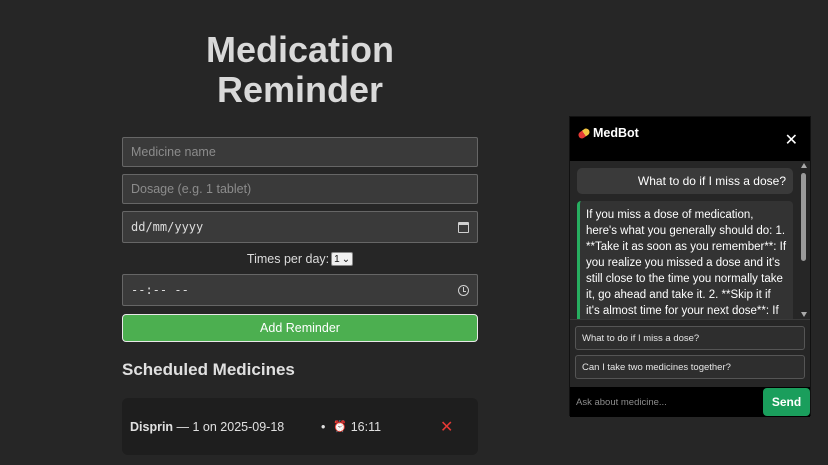  What do you see at coordinates (300, 426) in the screenshot?
I see `medicine-list-item: Disprin — 1 on 2025-09-18 • ⏰ 16:11 ✕` at bounding box center [300, 426].